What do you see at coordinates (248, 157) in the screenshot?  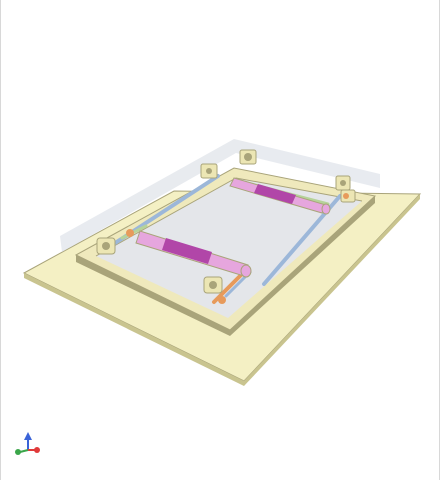 I see `pivot-back-center` at bounding box center [248, 157].